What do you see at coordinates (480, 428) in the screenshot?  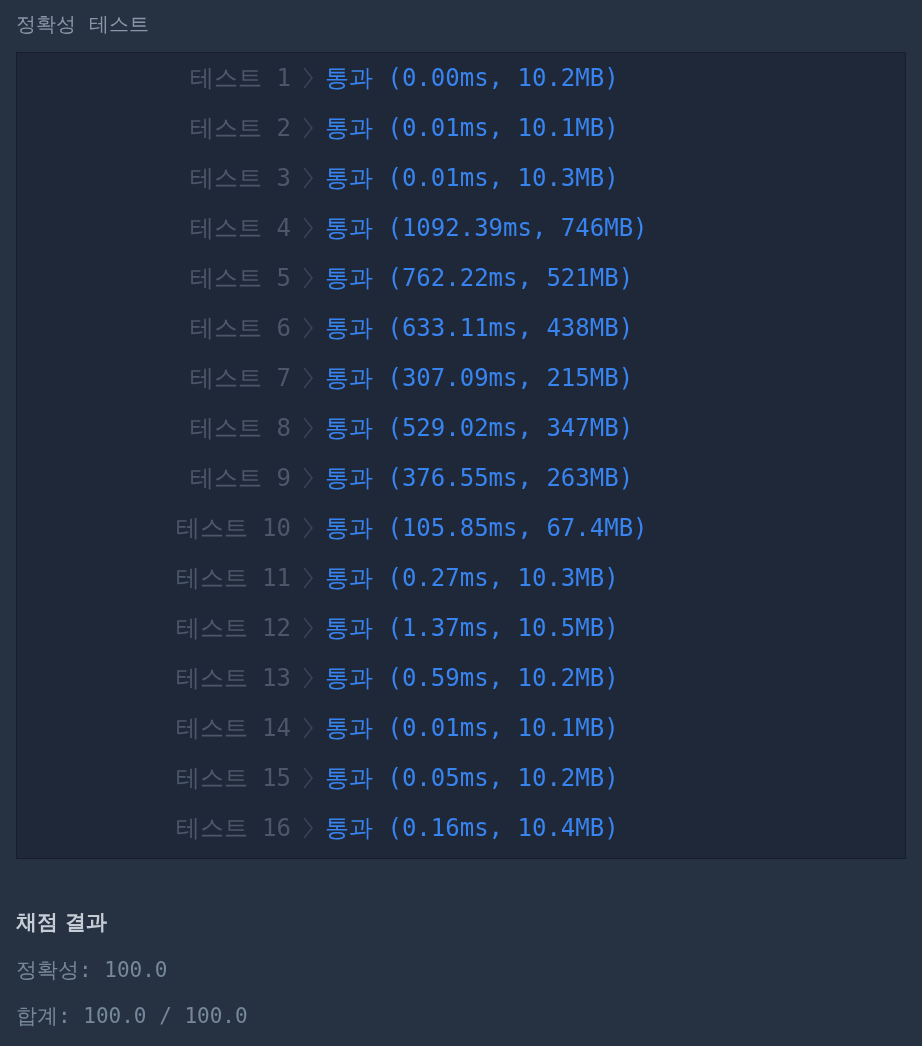 I see `test-result: 통과 (529.02ms, 347MB)` at bounding box center [480, 428].